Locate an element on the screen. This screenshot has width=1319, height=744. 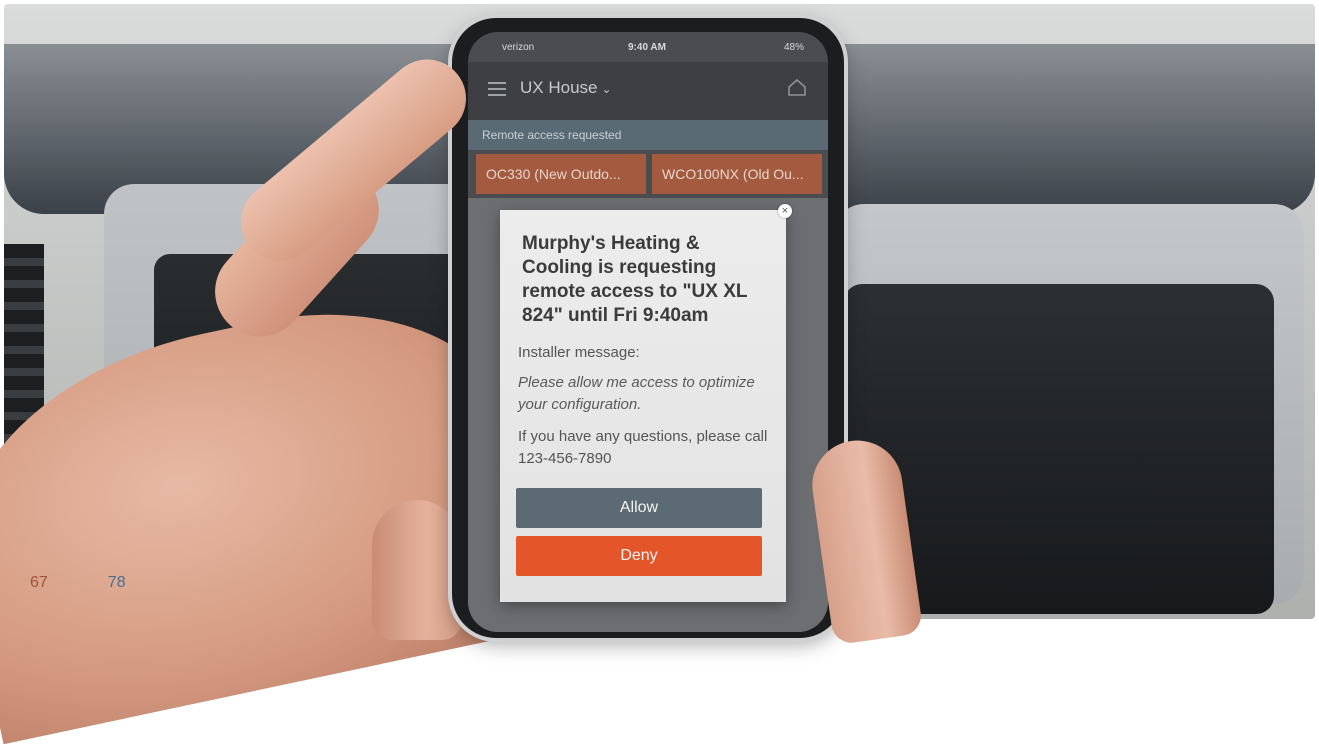
allow-button: Allow is located at coordinates (639, 508).